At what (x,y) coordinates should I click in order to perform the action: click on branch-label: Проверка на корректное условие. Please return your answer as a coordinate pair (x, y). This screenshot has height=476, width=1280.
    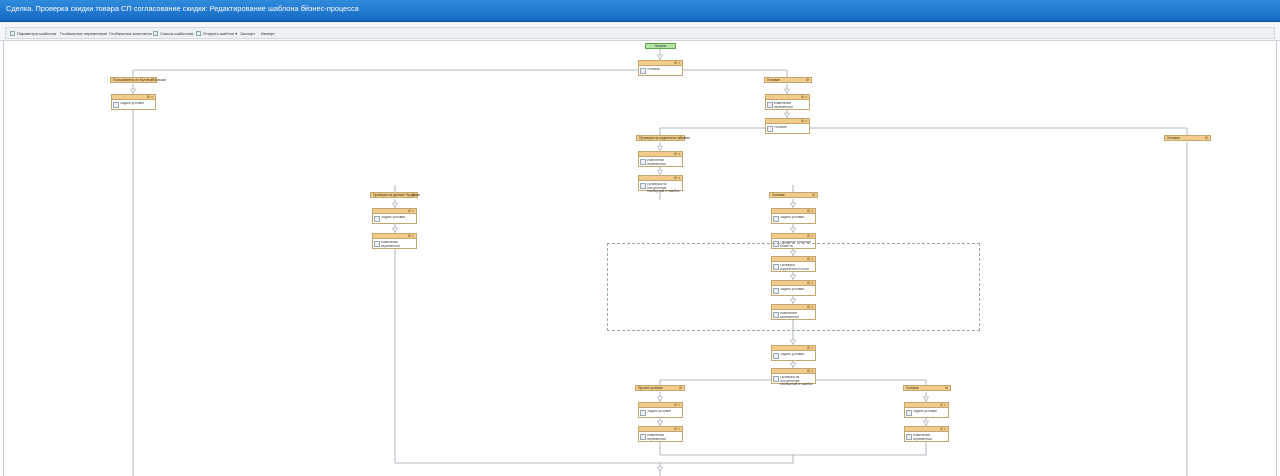
    Looking at the image, I should click on (664, 138).